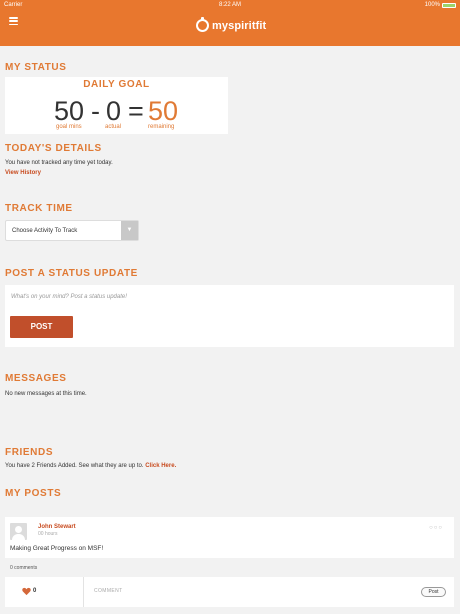  Describe the element at coordinates (46, 394) in the screenshot. I see `messages-text: No new messages at this time.` at that location.